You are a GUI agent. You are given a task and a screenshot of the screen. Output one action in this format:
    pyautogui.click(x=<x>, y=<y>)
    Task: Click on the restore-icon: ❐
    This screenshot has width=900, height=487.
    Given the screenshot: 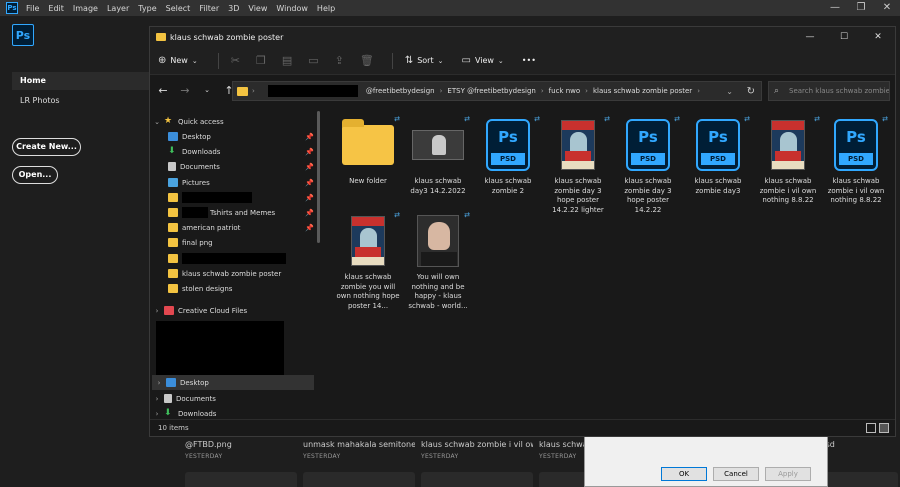 What is the action you would take?
    pyautogui.click(x=861, y=8)
    